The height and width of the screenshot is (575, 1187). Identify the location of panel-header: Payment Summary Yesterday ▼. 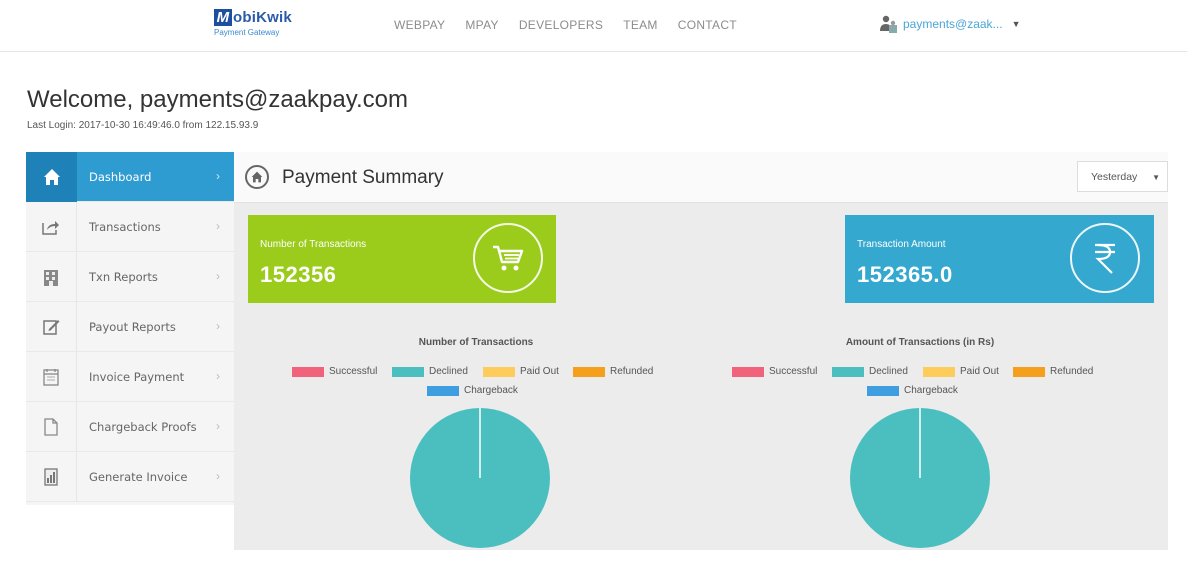
(701, 177).